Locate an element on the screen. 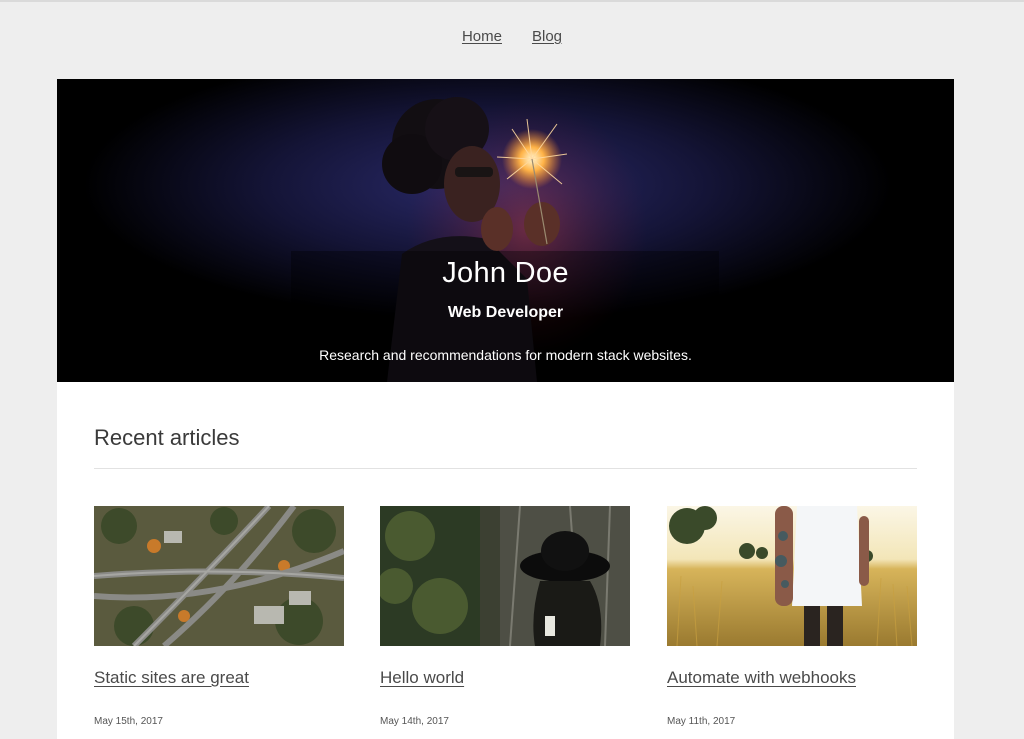 The width and height of the screenshot is (1024, 739). nav-link-blog: Blog is located at coordinates (547, 36).